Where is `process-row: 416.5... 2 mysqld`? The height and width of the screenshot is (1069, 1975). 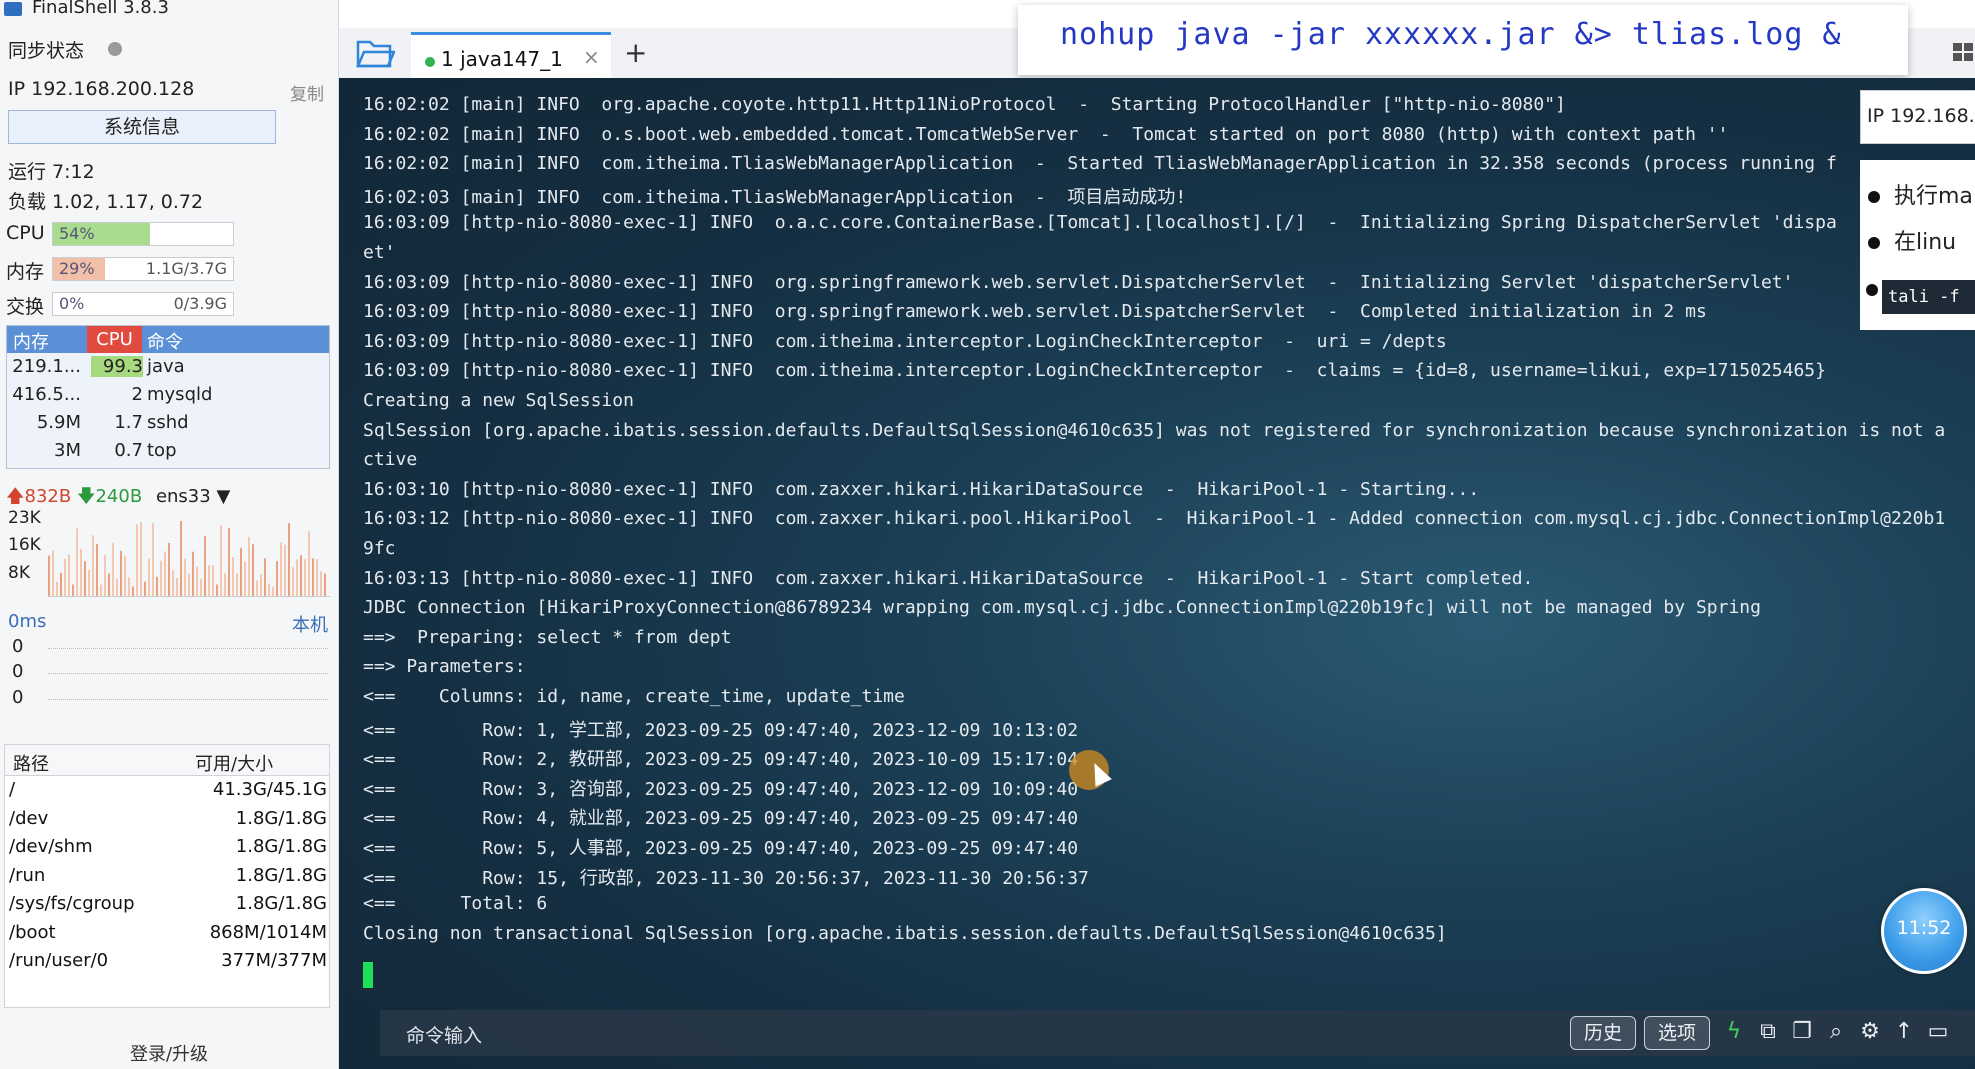 process-row: 416.5... 2 mysqld is located at coordinates (168, 395).